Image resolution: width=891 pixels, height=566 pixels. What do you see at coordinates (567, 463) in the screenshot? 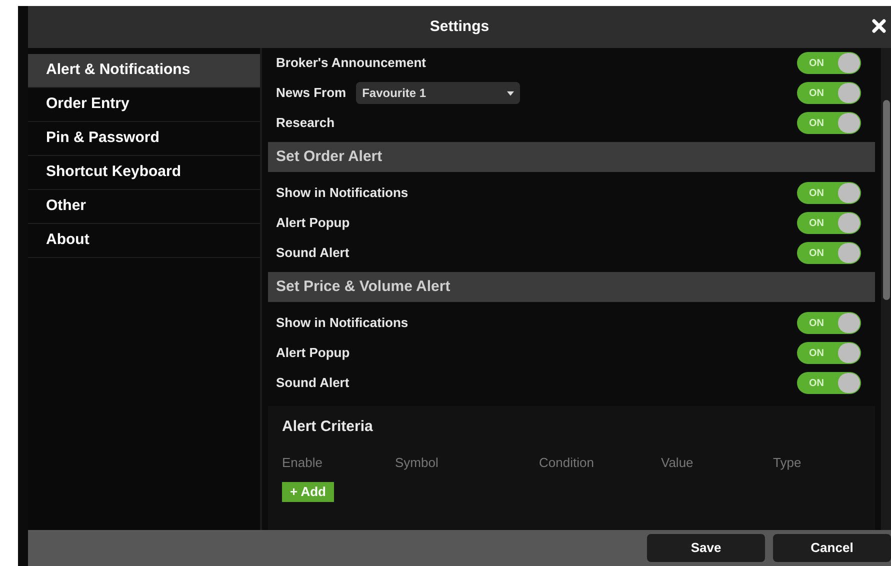
I see `column-header: Condition` at bounding box center [567, 463].